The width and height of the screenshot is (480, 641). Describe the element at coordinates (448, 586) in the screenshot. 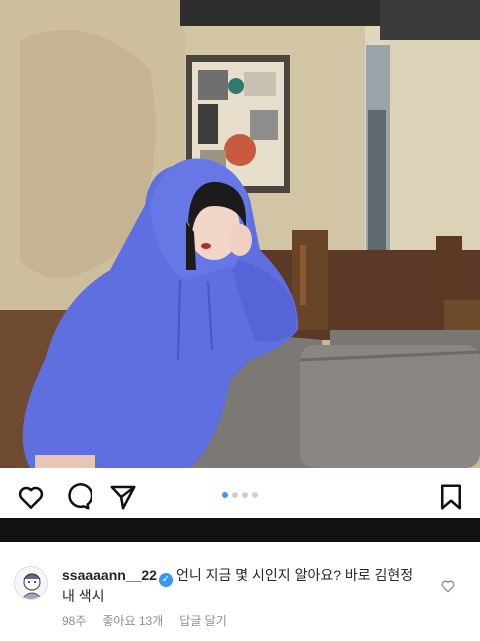

I see `heart-outline-icon` at that location.